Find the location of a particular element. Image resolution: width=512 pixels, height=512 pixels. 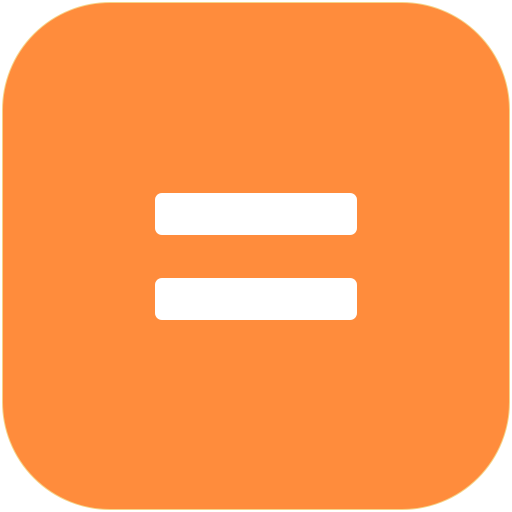

equals-icon-bottom-bar is located at coordinates (256, 299).